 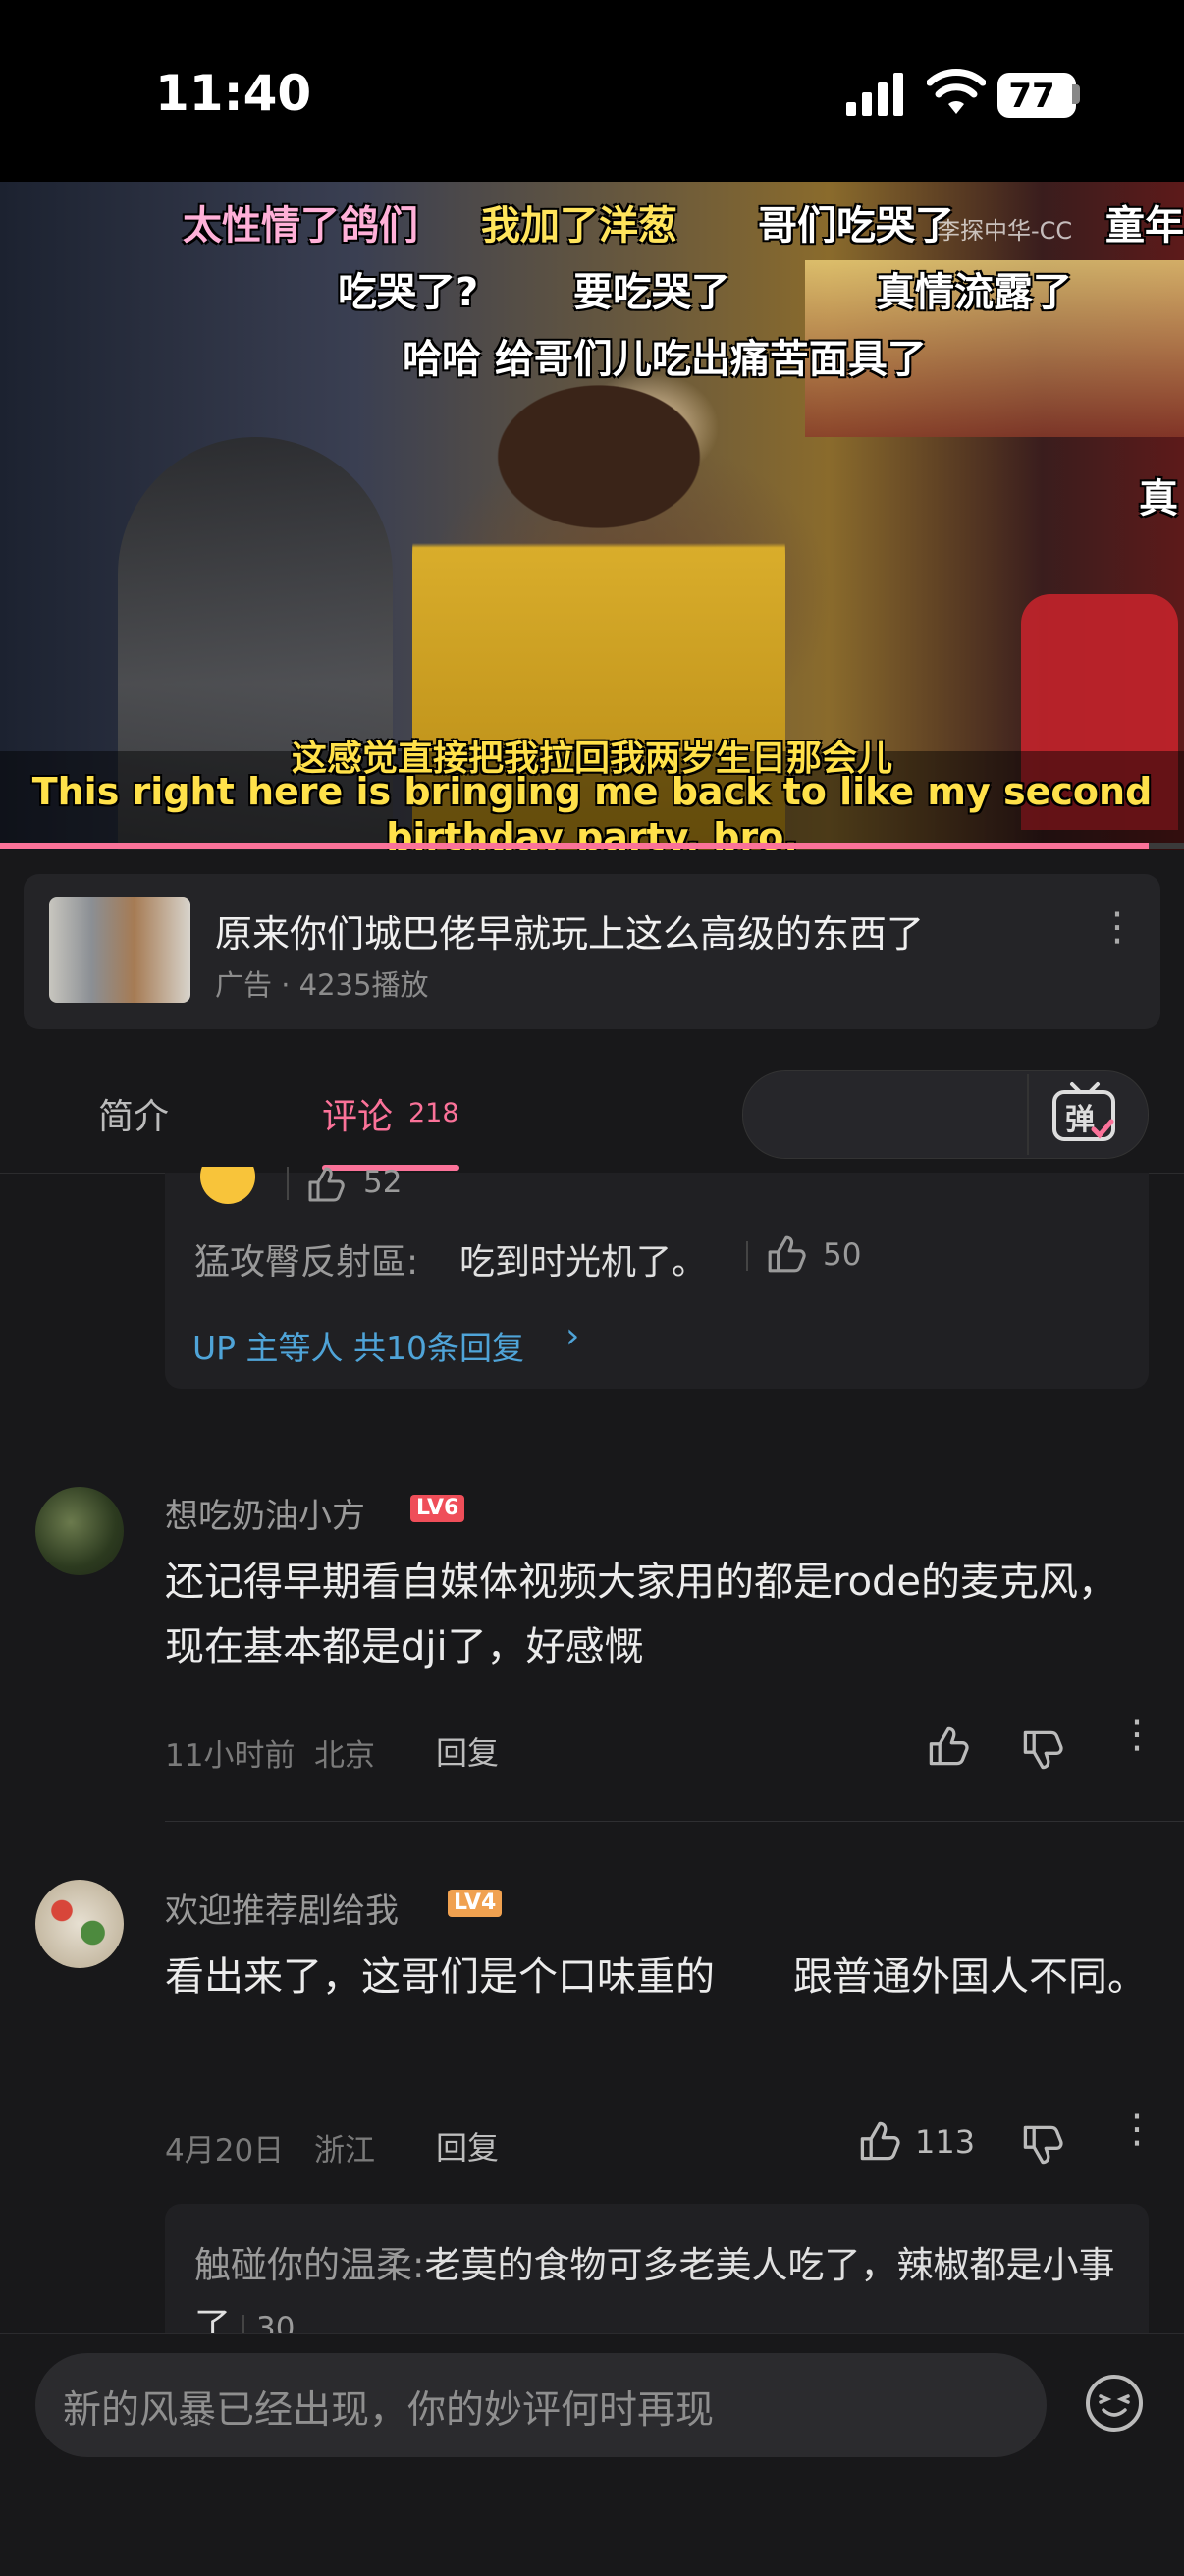 What do you see at coordinates (572, 1336) in the screenshot?
I see `chevron-right-icon: ›` at bounding box center [572, 1336].